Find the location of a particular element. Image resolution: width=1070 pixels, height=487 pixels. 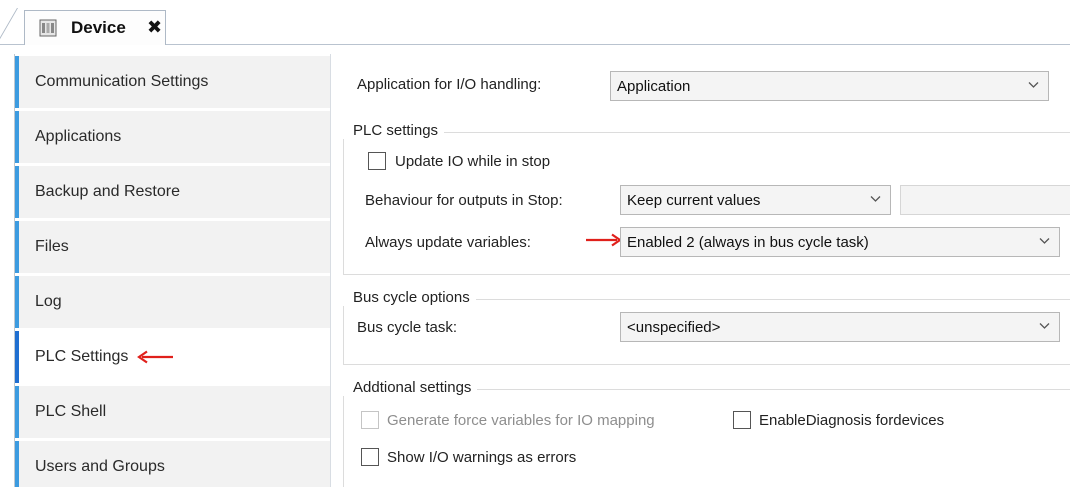

editor-tab-strip: Device ✖ is located at coordinates (535, 23).